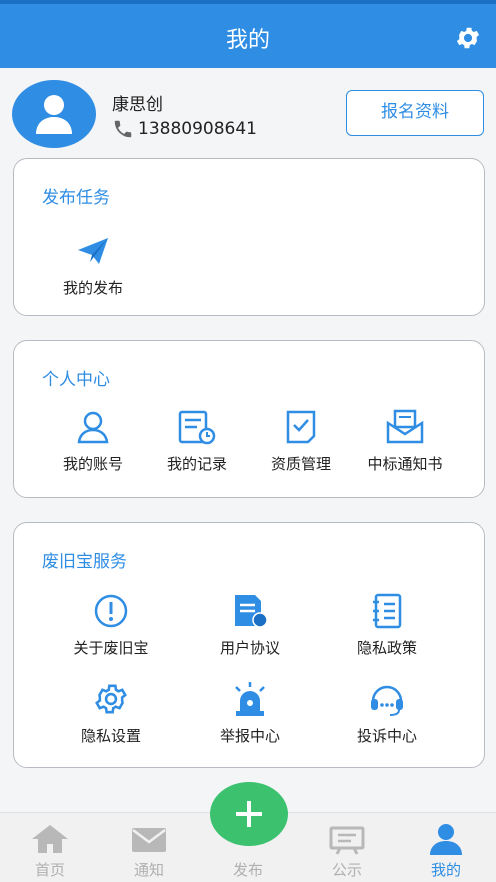 The image size is (496, 882). What do you see at coordinates (196, 464) in the screenshot?
I see `my-record-label: 我的记录` at bounding box center [196, 464].